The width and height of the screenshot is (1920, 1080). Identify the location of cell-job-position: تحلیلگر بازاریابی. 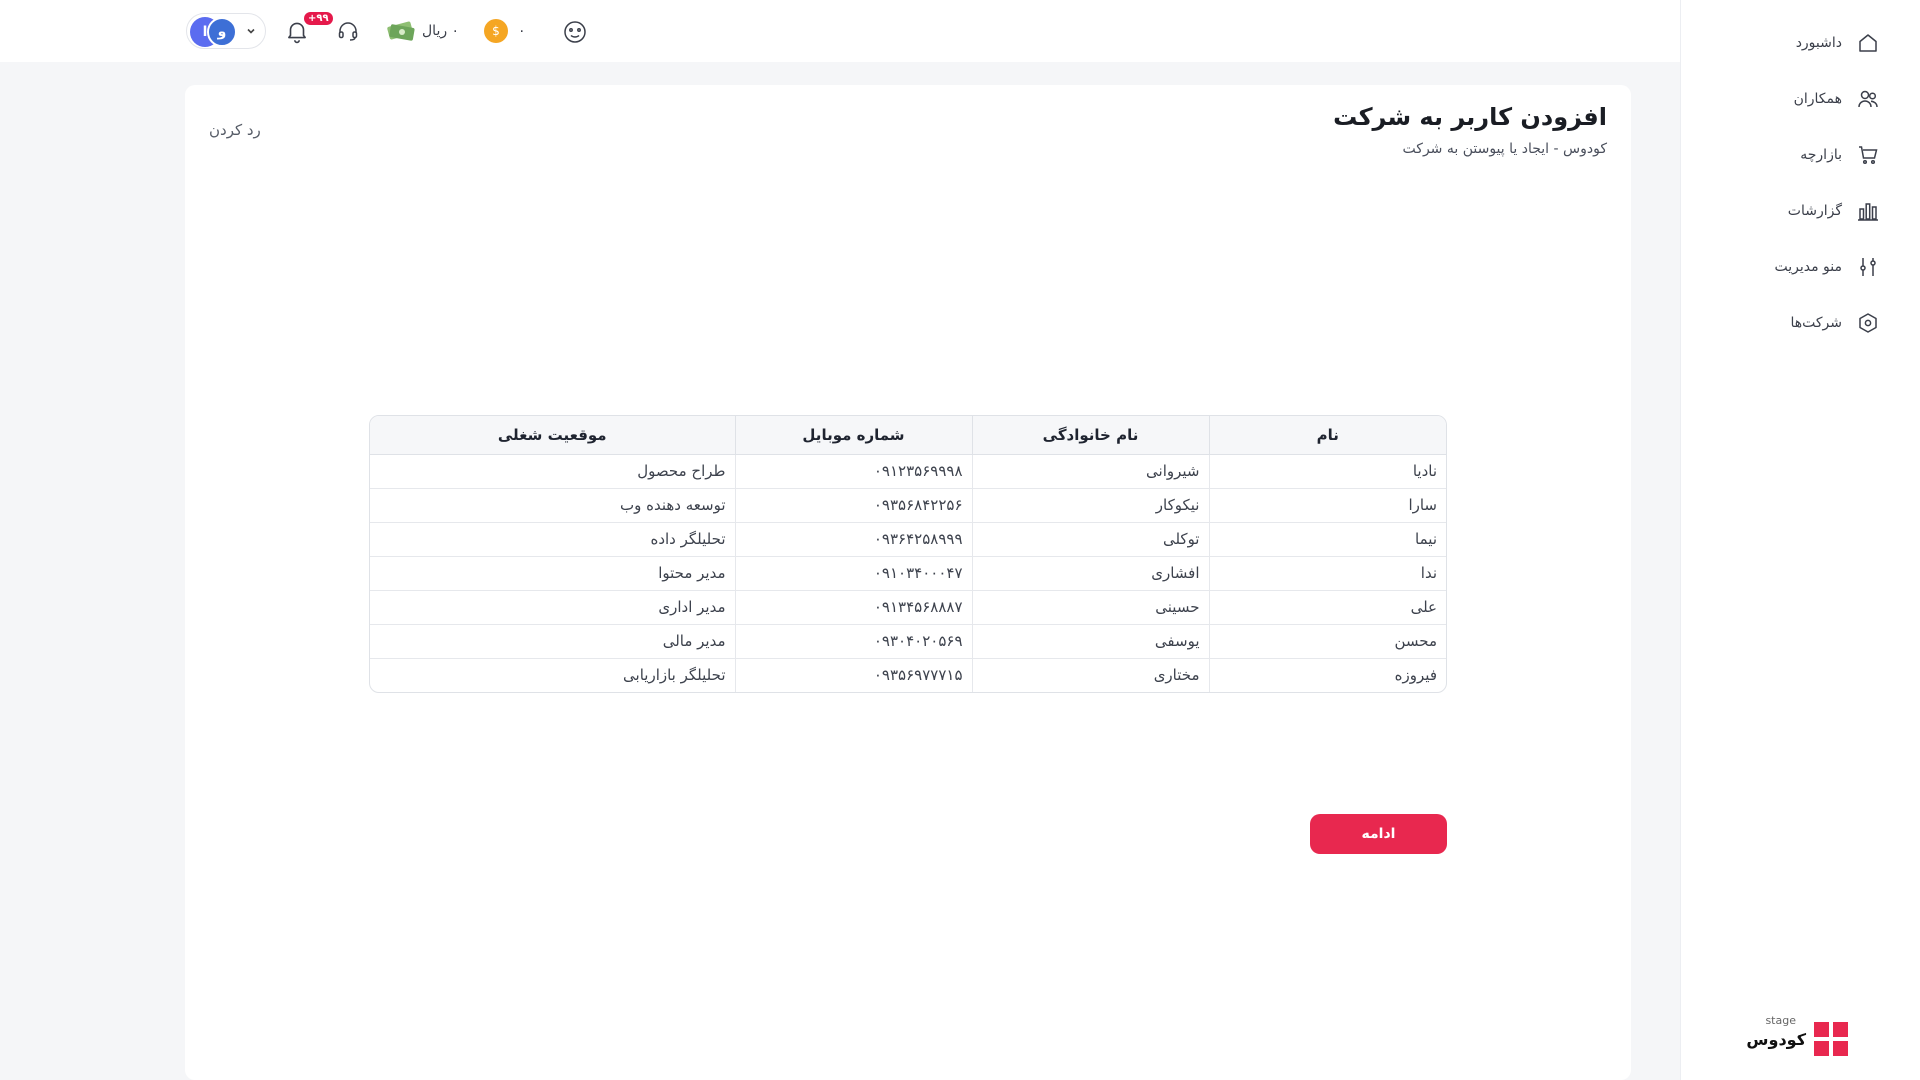
(674, 675).